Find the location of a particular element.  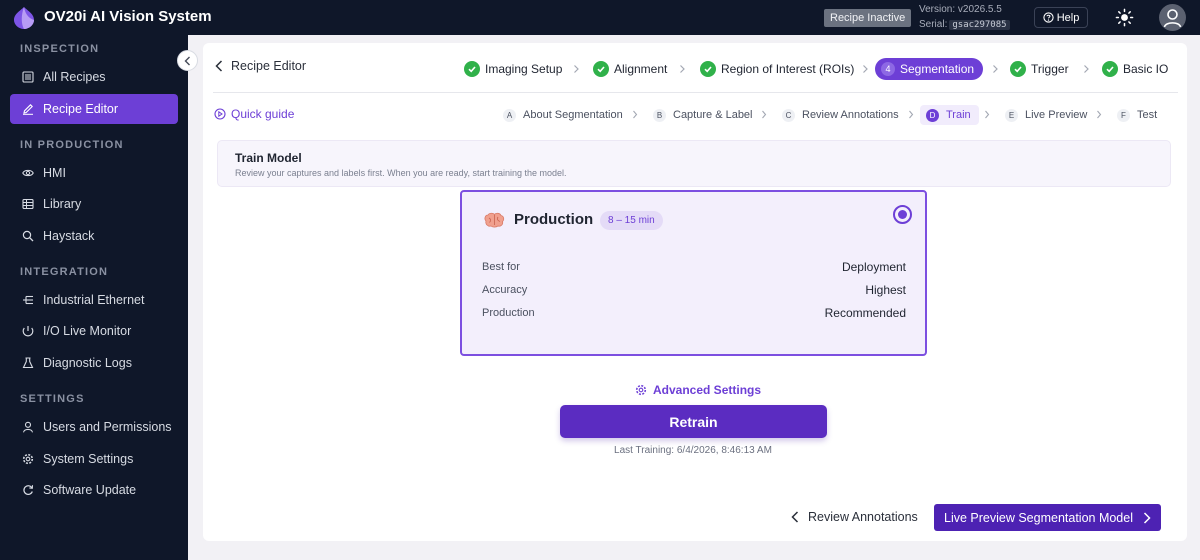

review-annotations-button: Review Annotations is located at coordinates (854, 517).